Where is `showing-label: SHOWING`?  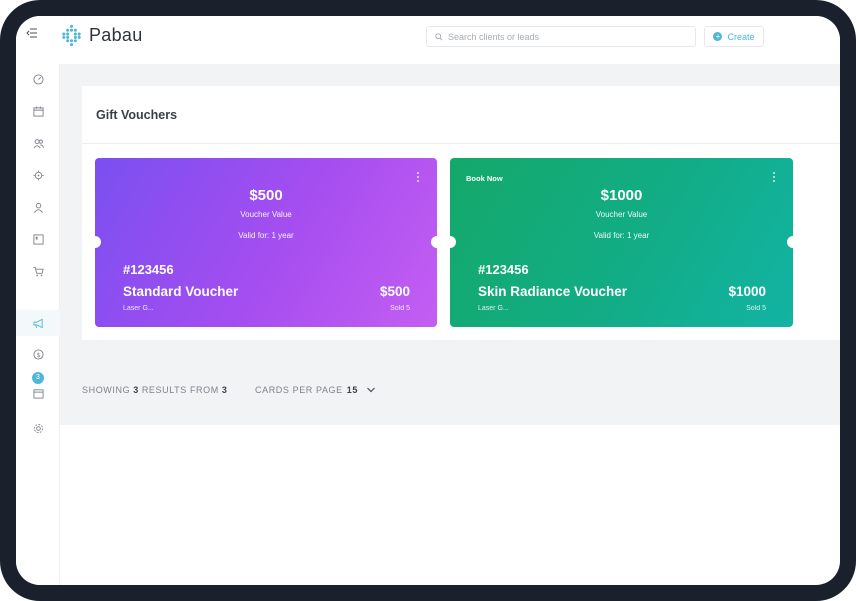
showing-label: SHOWING is located at coordinates (106, 390).